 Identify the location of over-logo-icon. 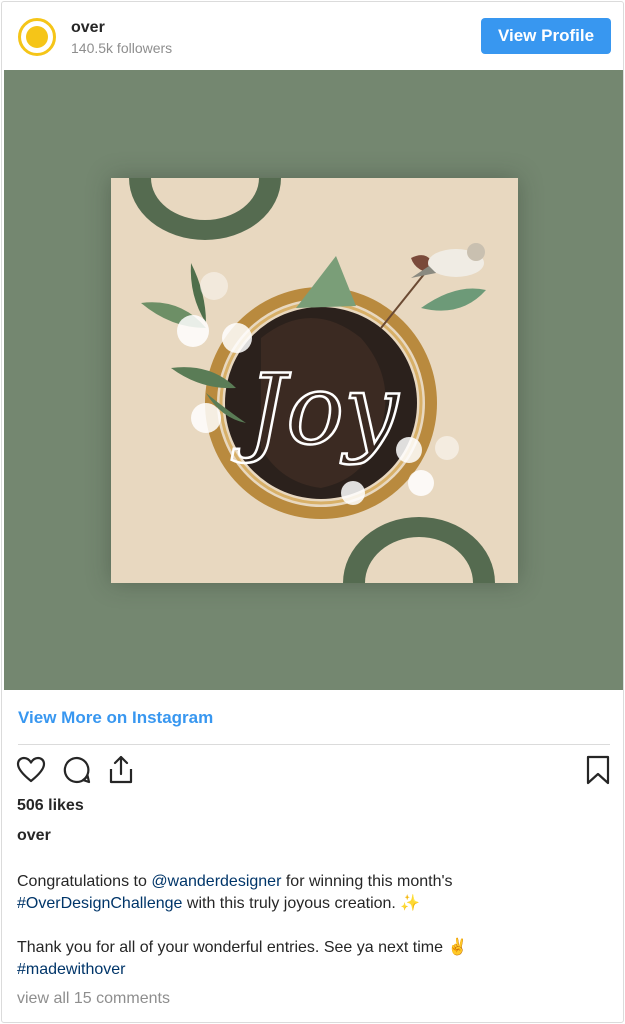
(37, 37).